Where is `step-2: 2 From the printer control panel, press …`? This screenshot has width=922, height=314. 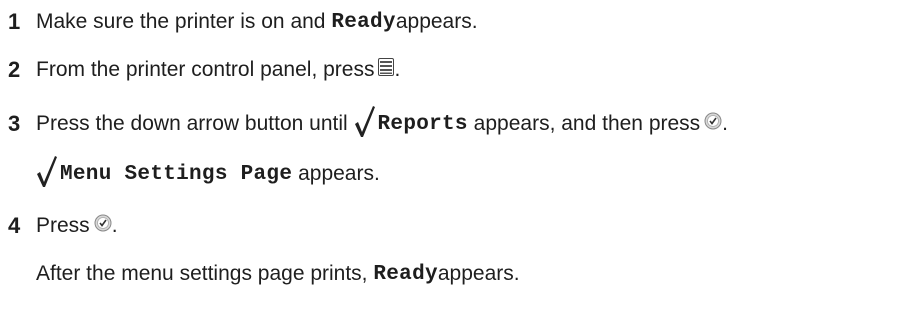
step-2: 2 From the printer control panel, press … is located at coordinates (200, 70).